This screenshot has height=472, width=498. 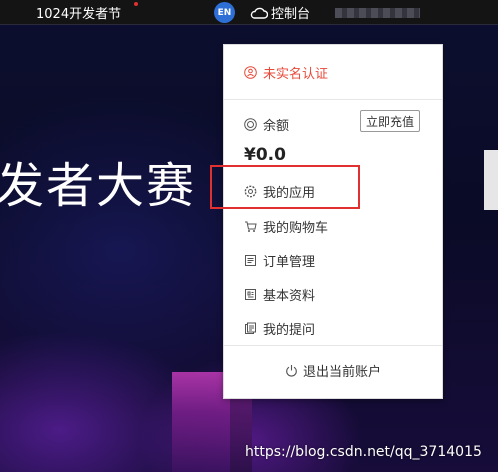 What do you see at coordinates (224, 12) in the screenshot?
I see `language-switch: EN` at bounding box center [224, 12].